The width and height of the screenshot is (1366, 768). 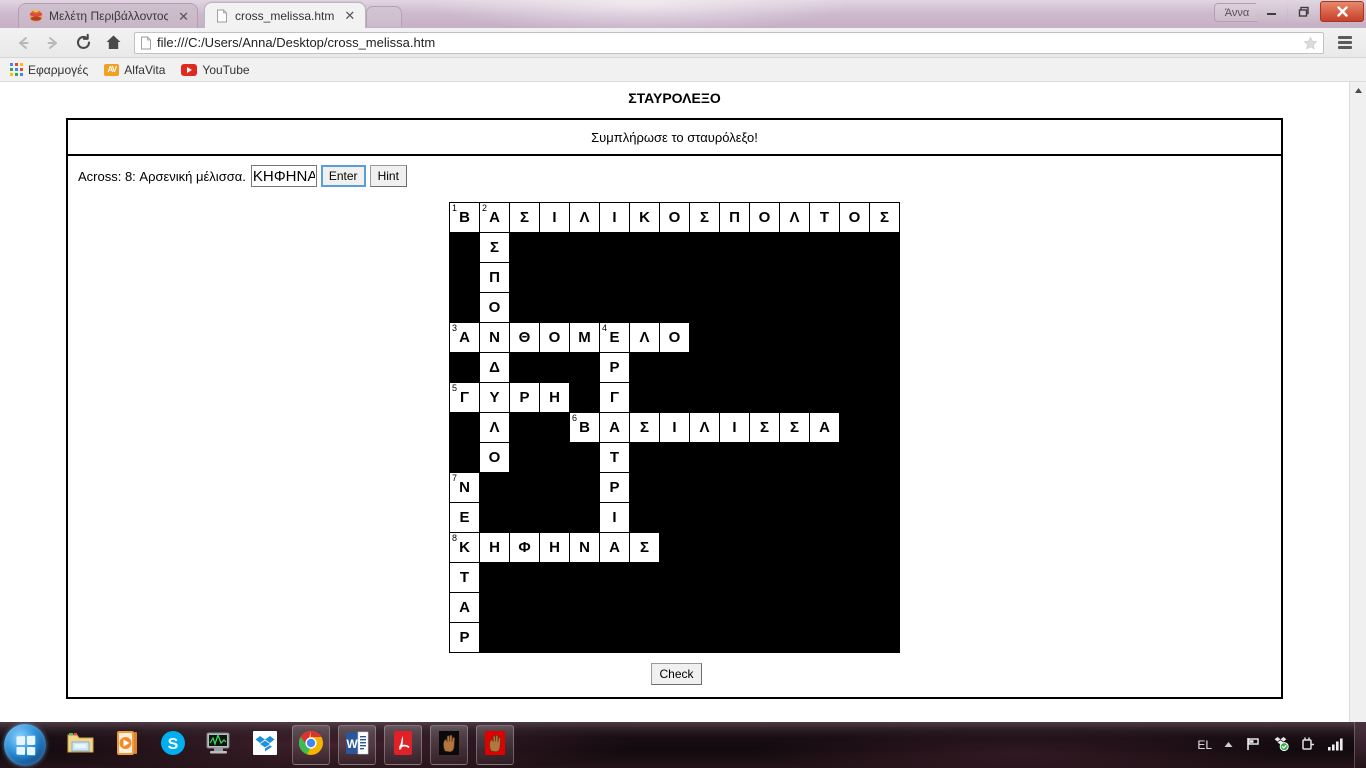 I want to click on minimize-button, so click(x=1271, y=11).